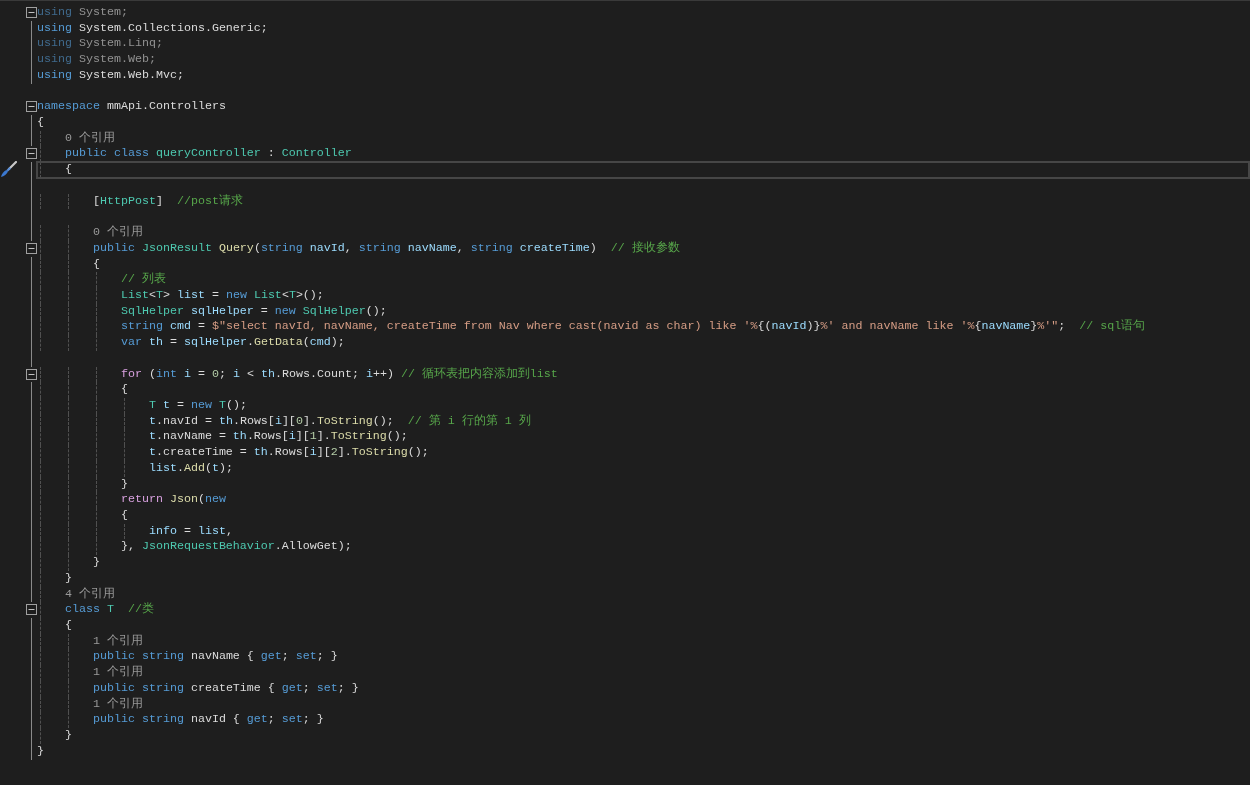 This screenshot has height=785, width=1250. What do you see at coordinates (232, 342) in the screenshot?
I see `code-line: var th = sqlHelper.GetData(cmd);` at bounding box center [232, 342].